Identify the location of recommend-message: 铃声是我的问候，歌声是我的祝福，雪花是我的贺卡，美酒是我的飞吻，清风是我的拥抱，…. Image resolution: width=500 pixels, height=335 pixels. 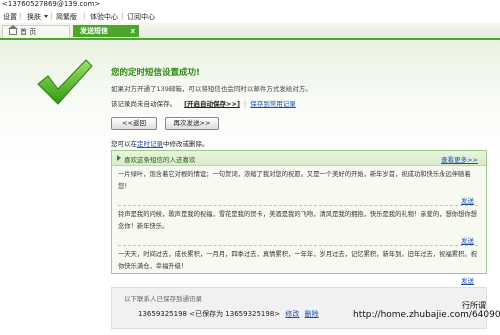
(297, 220).